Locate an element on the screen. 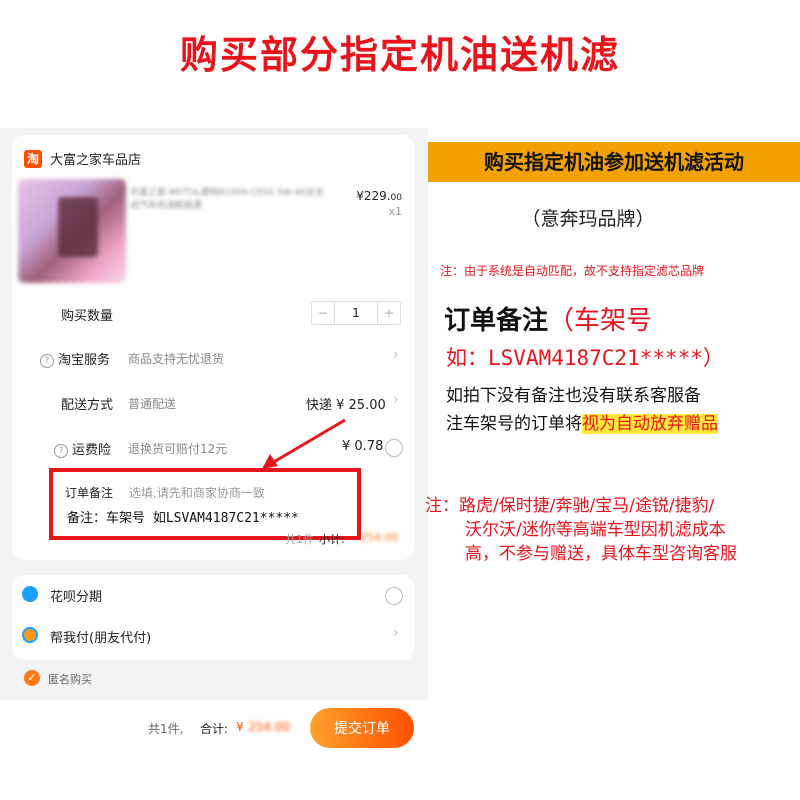 The image size is (800, 800). order-note-example: 如：LSVAM4187C21*****） is located at coordinates (585, 358).